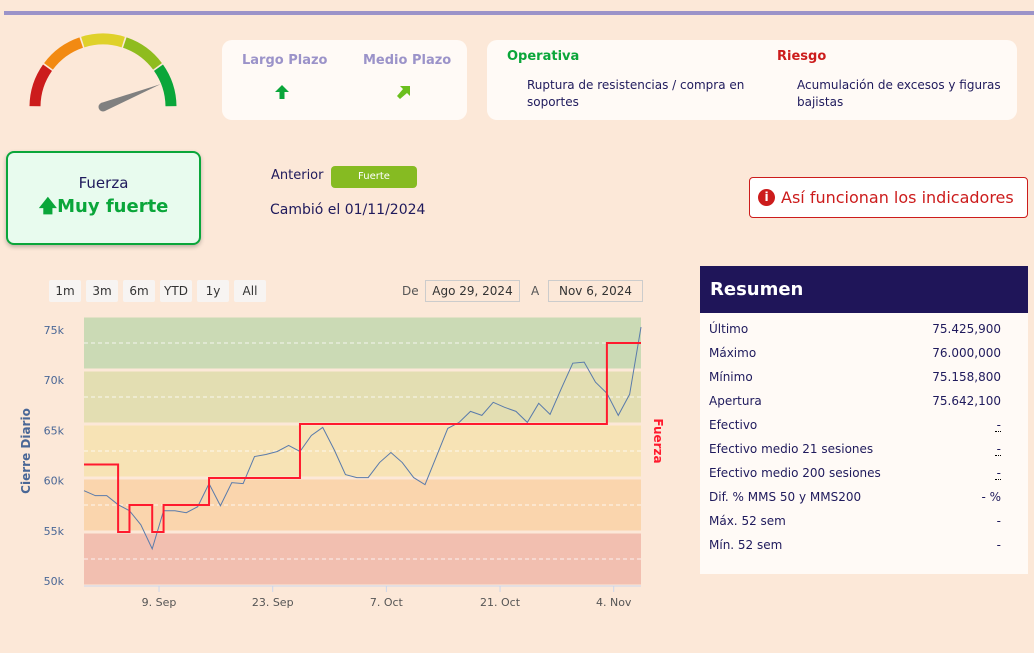 This screenshot has width=1034, height=653. Describe the element at coordinates (614, 602) in the screenshot. I see `x-tick-label: 4. Nov` at that location.